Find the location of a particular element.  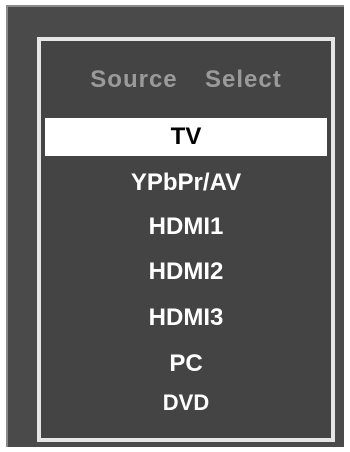

source-item-dvd: DVD is located at coordinates (186, 403).